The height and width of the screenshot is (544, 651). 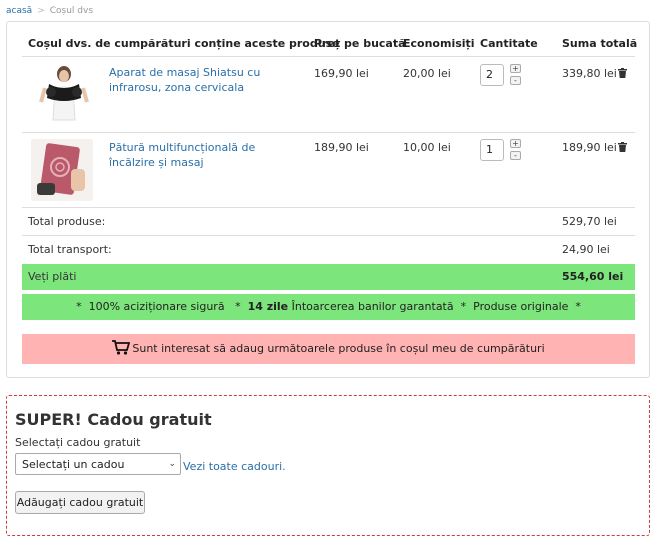 I want to click on gift-select-label: Selectați cadou gratuit, so click(x=78, y=442).